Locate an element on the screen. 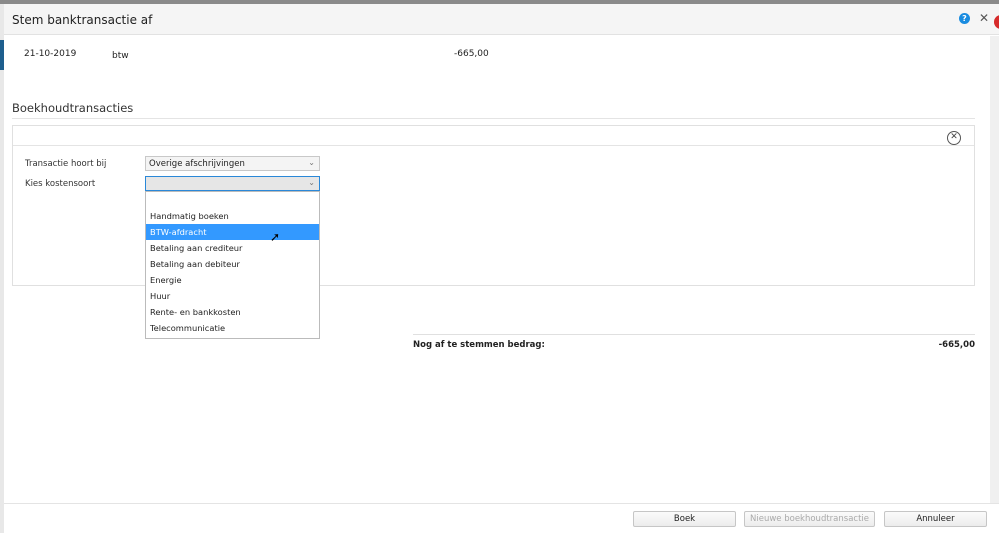 This screenshot has height=533, width=999. belongs-select: Overige afschrijvingen ⌄ is located at coordinates (232, 163).